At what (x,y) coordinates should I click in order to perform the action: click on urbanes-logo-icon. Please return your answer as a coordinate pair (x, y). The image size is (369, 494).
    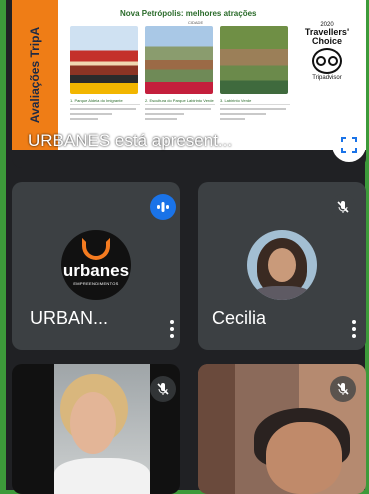
    Looking at the image, I should click on (96, 249).